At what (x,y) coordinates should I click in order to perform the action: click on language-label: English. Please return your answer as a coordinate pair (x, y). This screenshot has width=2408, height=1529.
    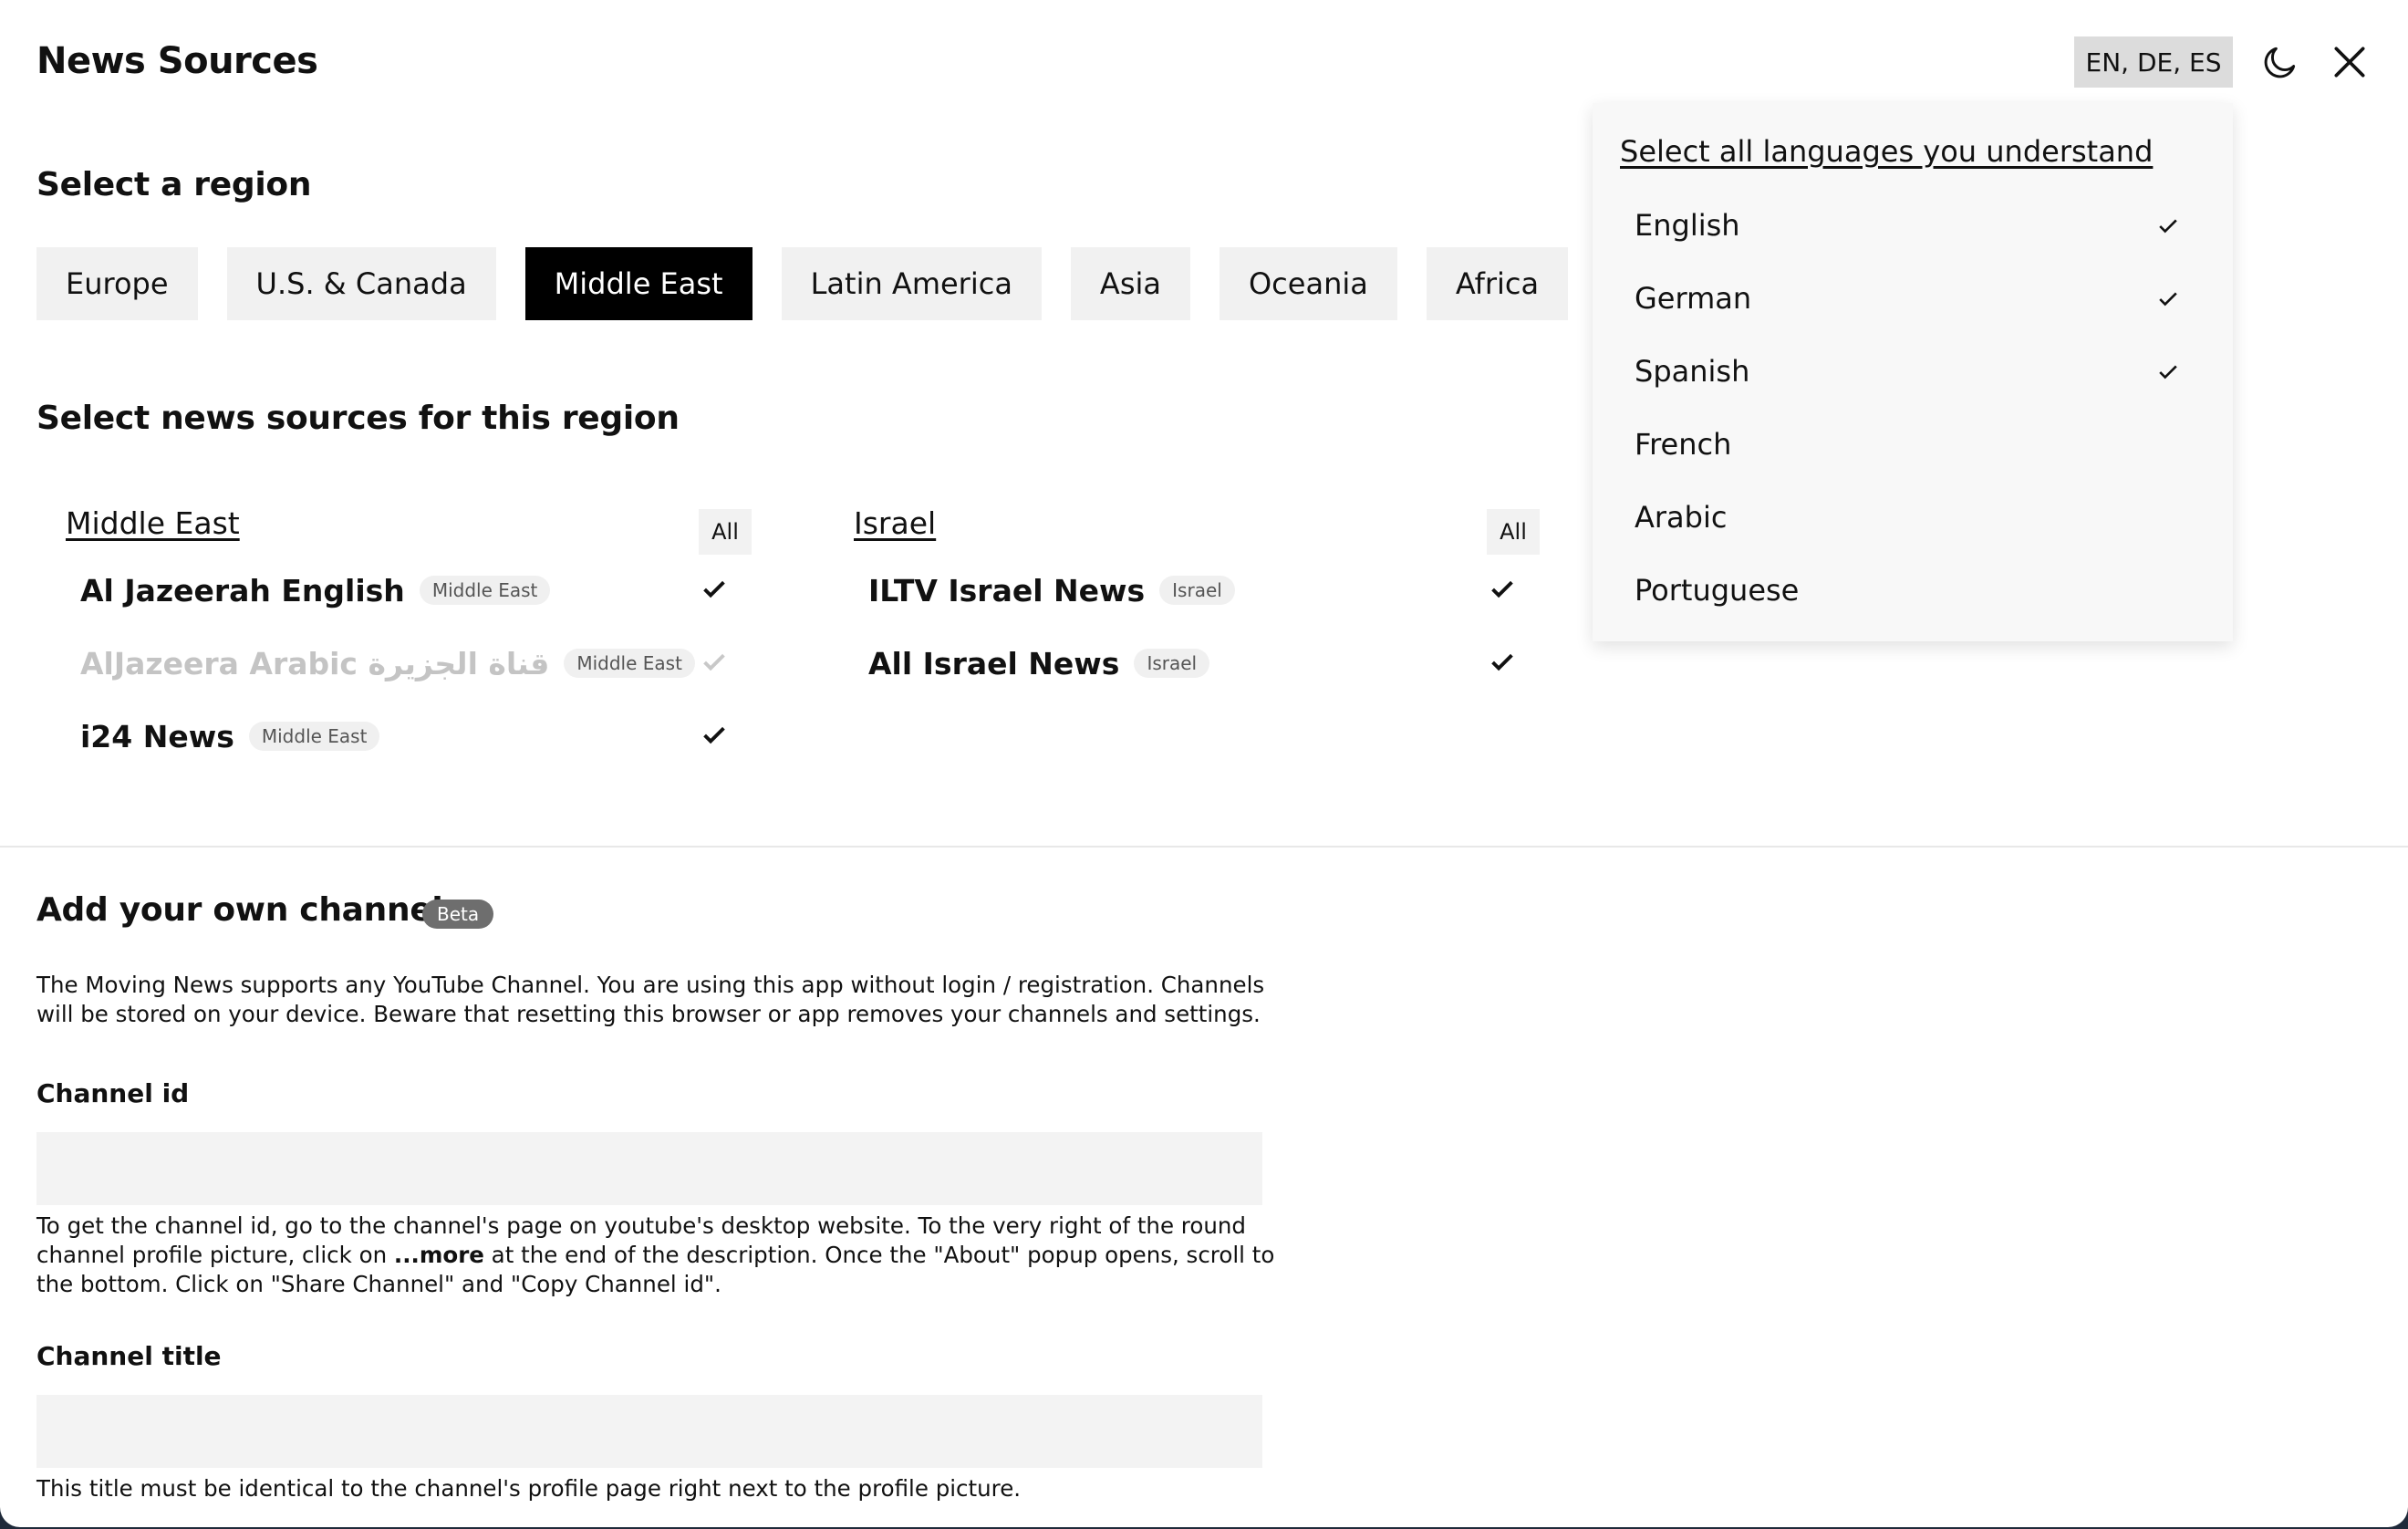
    Looking at the image, I should click on (1688, 226).